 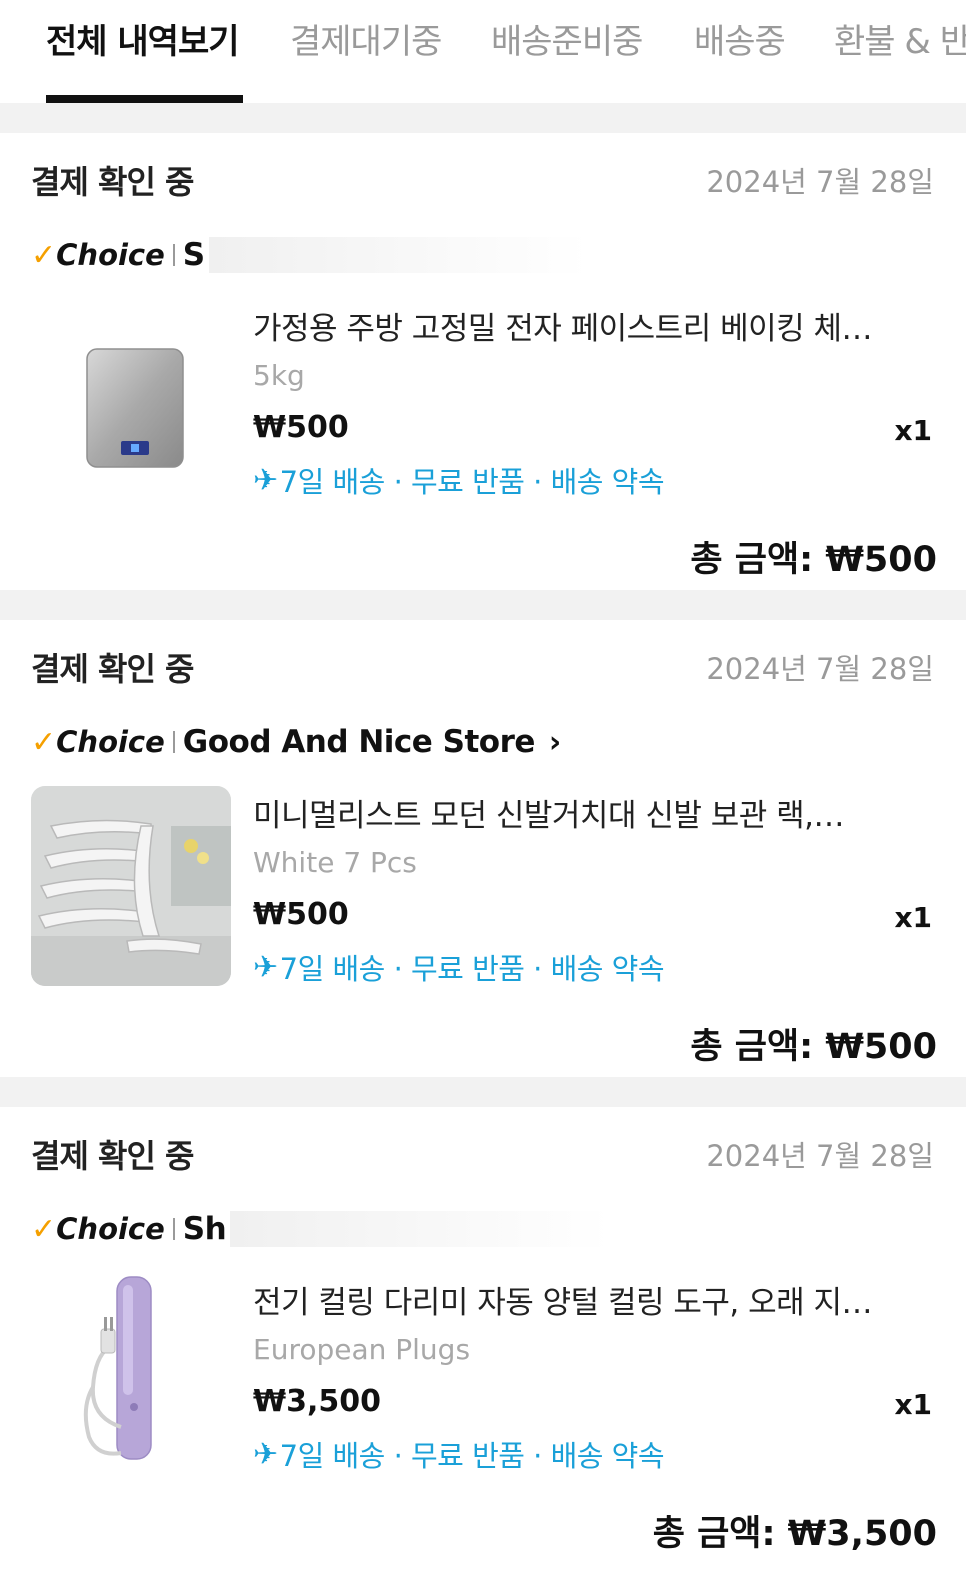 What do you see at coordinates (567, 38) in the screenshot?
I see `tab-preparing-shipment: 배송준비중` at bounding box center [567, 38].